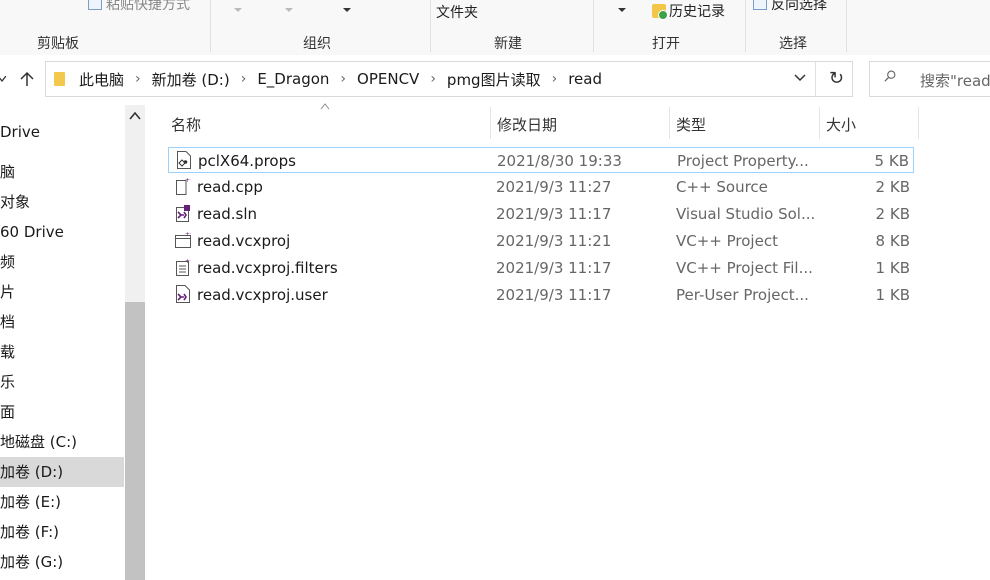 This screenshot has height=580, width=990. I want to click on file-name: read.vcxproj.filters, so click(267, 268).